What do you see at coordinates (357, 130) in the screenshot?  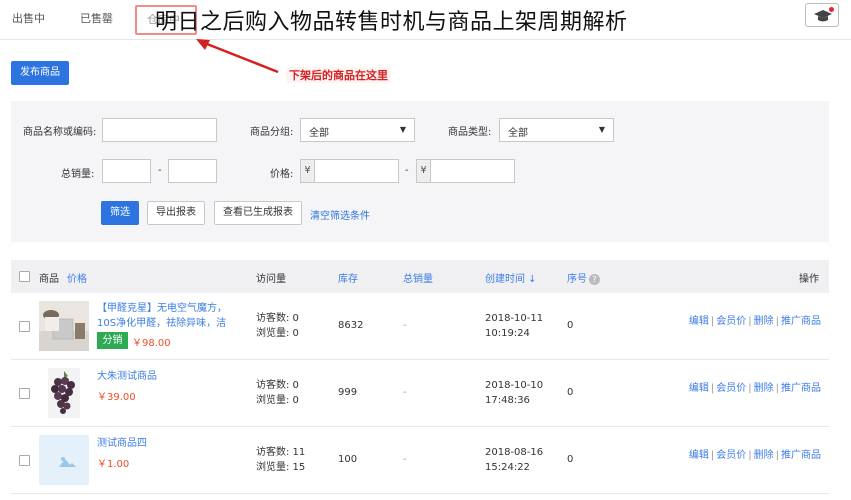 I see `group-select: 全部 ▼` at bounding box center [357, 130].